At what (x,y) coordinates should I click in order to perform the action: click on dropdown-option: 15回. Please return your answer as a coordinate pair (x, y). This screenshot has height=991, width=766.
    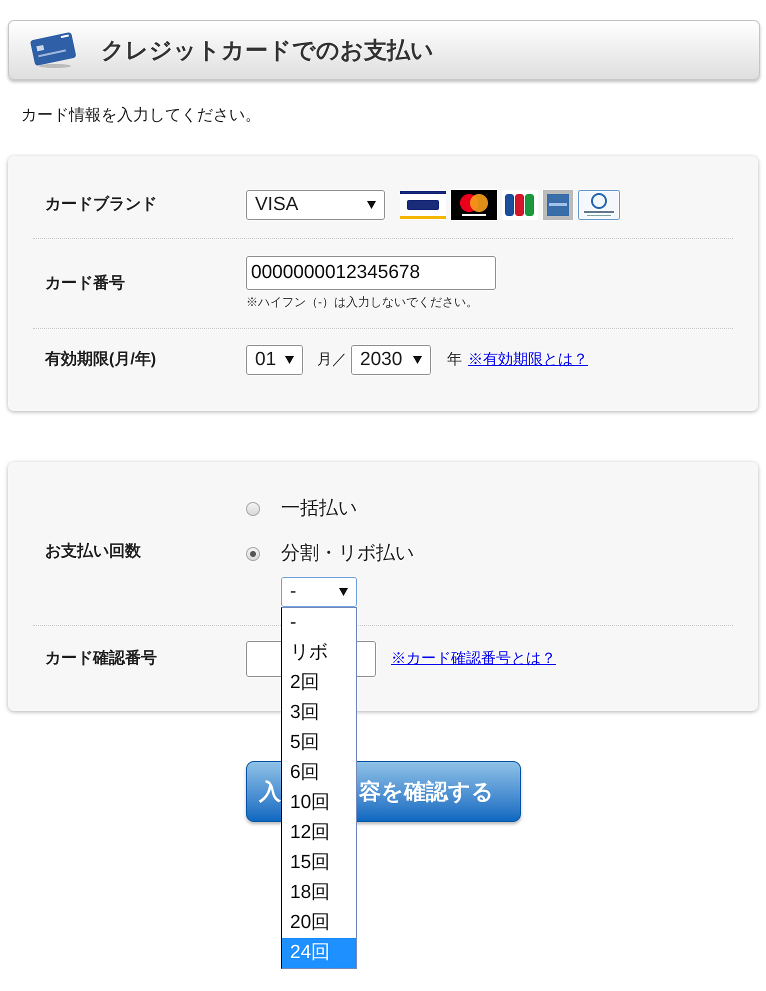
    Looking at the image, I should click on (319, 863).